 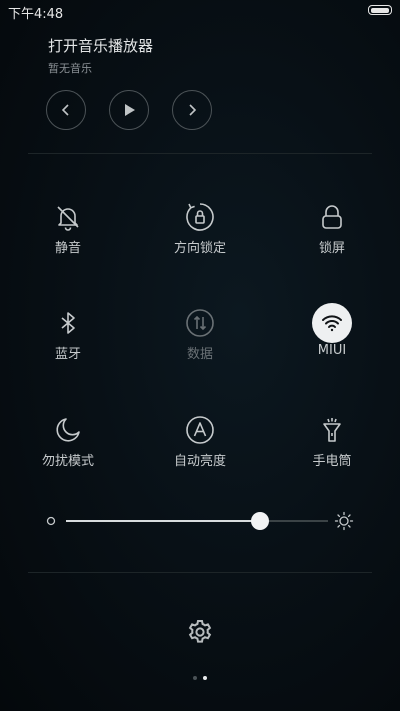 I want to click on toggle-label: 勿扰模式, so click(x=67, y=461).